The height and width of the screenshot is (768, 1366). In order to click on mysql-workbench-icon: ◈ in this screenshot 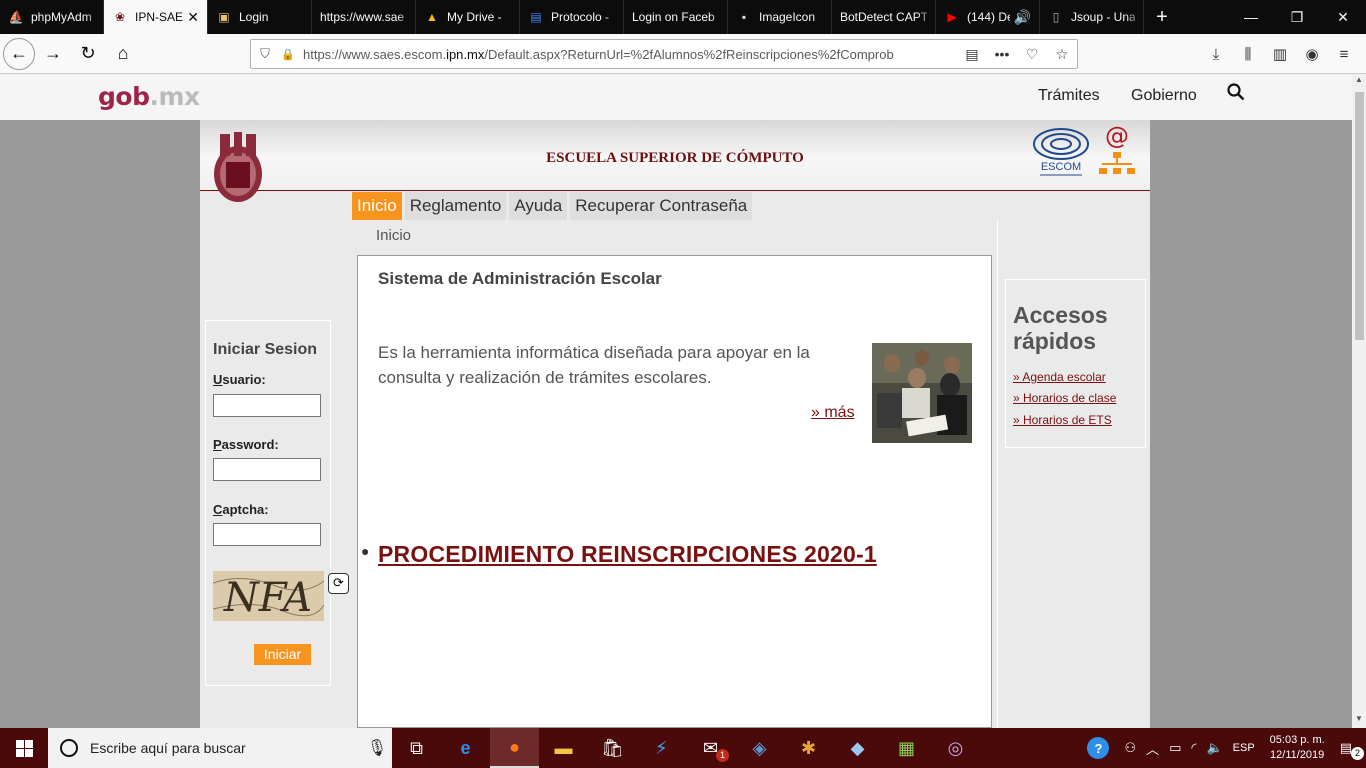, I will do `click(759, 748)`.